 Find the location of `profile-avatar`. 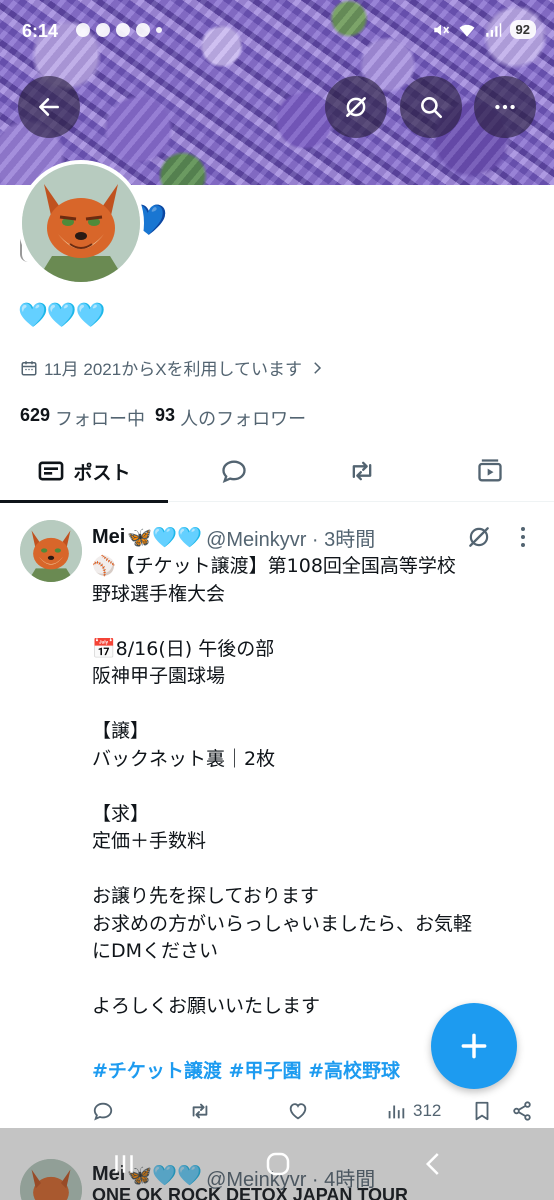

profile-avatar is located at coordinates (81, 223).